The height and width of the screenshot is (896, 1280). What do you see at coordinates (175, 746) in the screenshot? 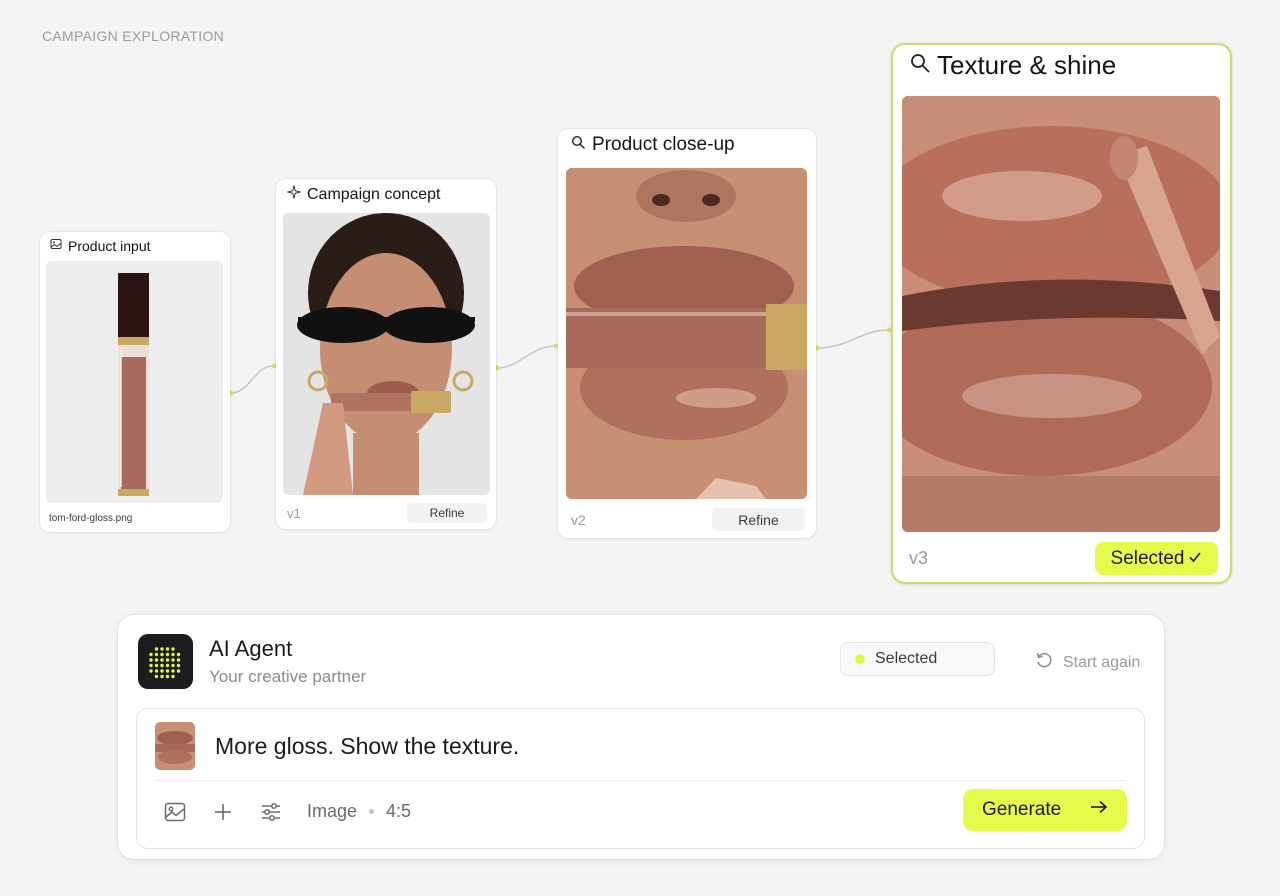
I see `prompt-attachment-thumbnail` at bounding box center [175, 746].